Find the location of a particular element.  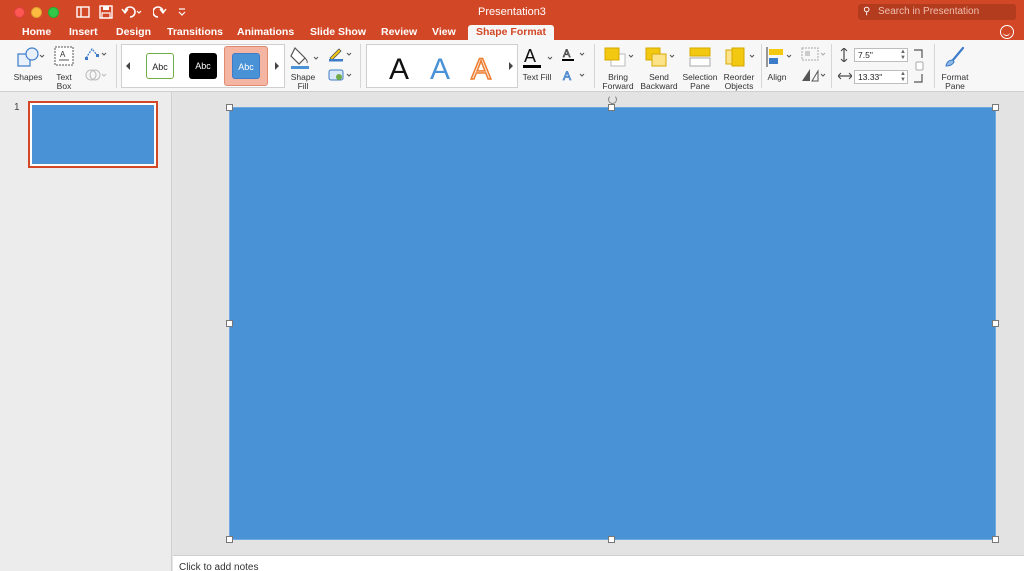

text-box-label-line2: Box is located at coordinates (64, 86).